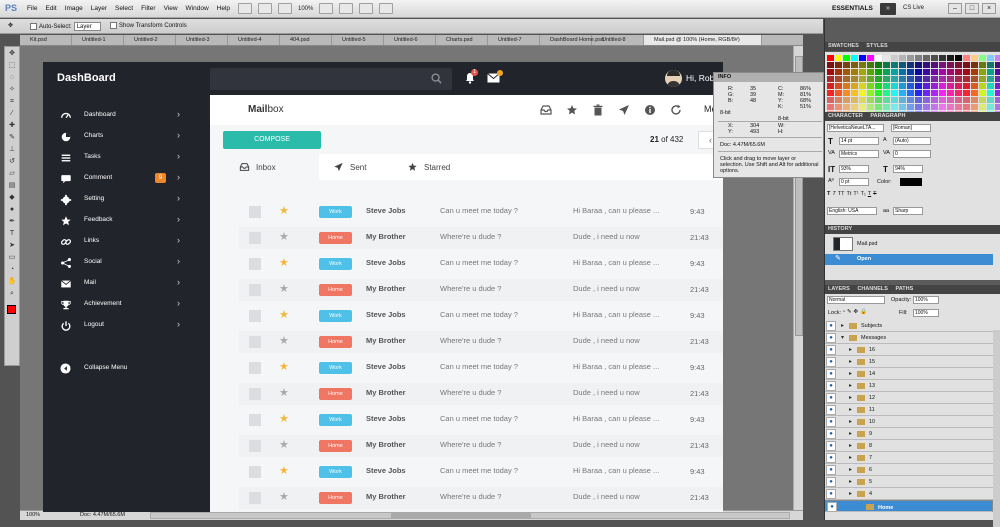 This screenshot has height=527, width=1000. What do you see at coordinates (856, 300) in the screenshot?
I see `blend-mode-select: Normal` at bounding box center [856, 300].